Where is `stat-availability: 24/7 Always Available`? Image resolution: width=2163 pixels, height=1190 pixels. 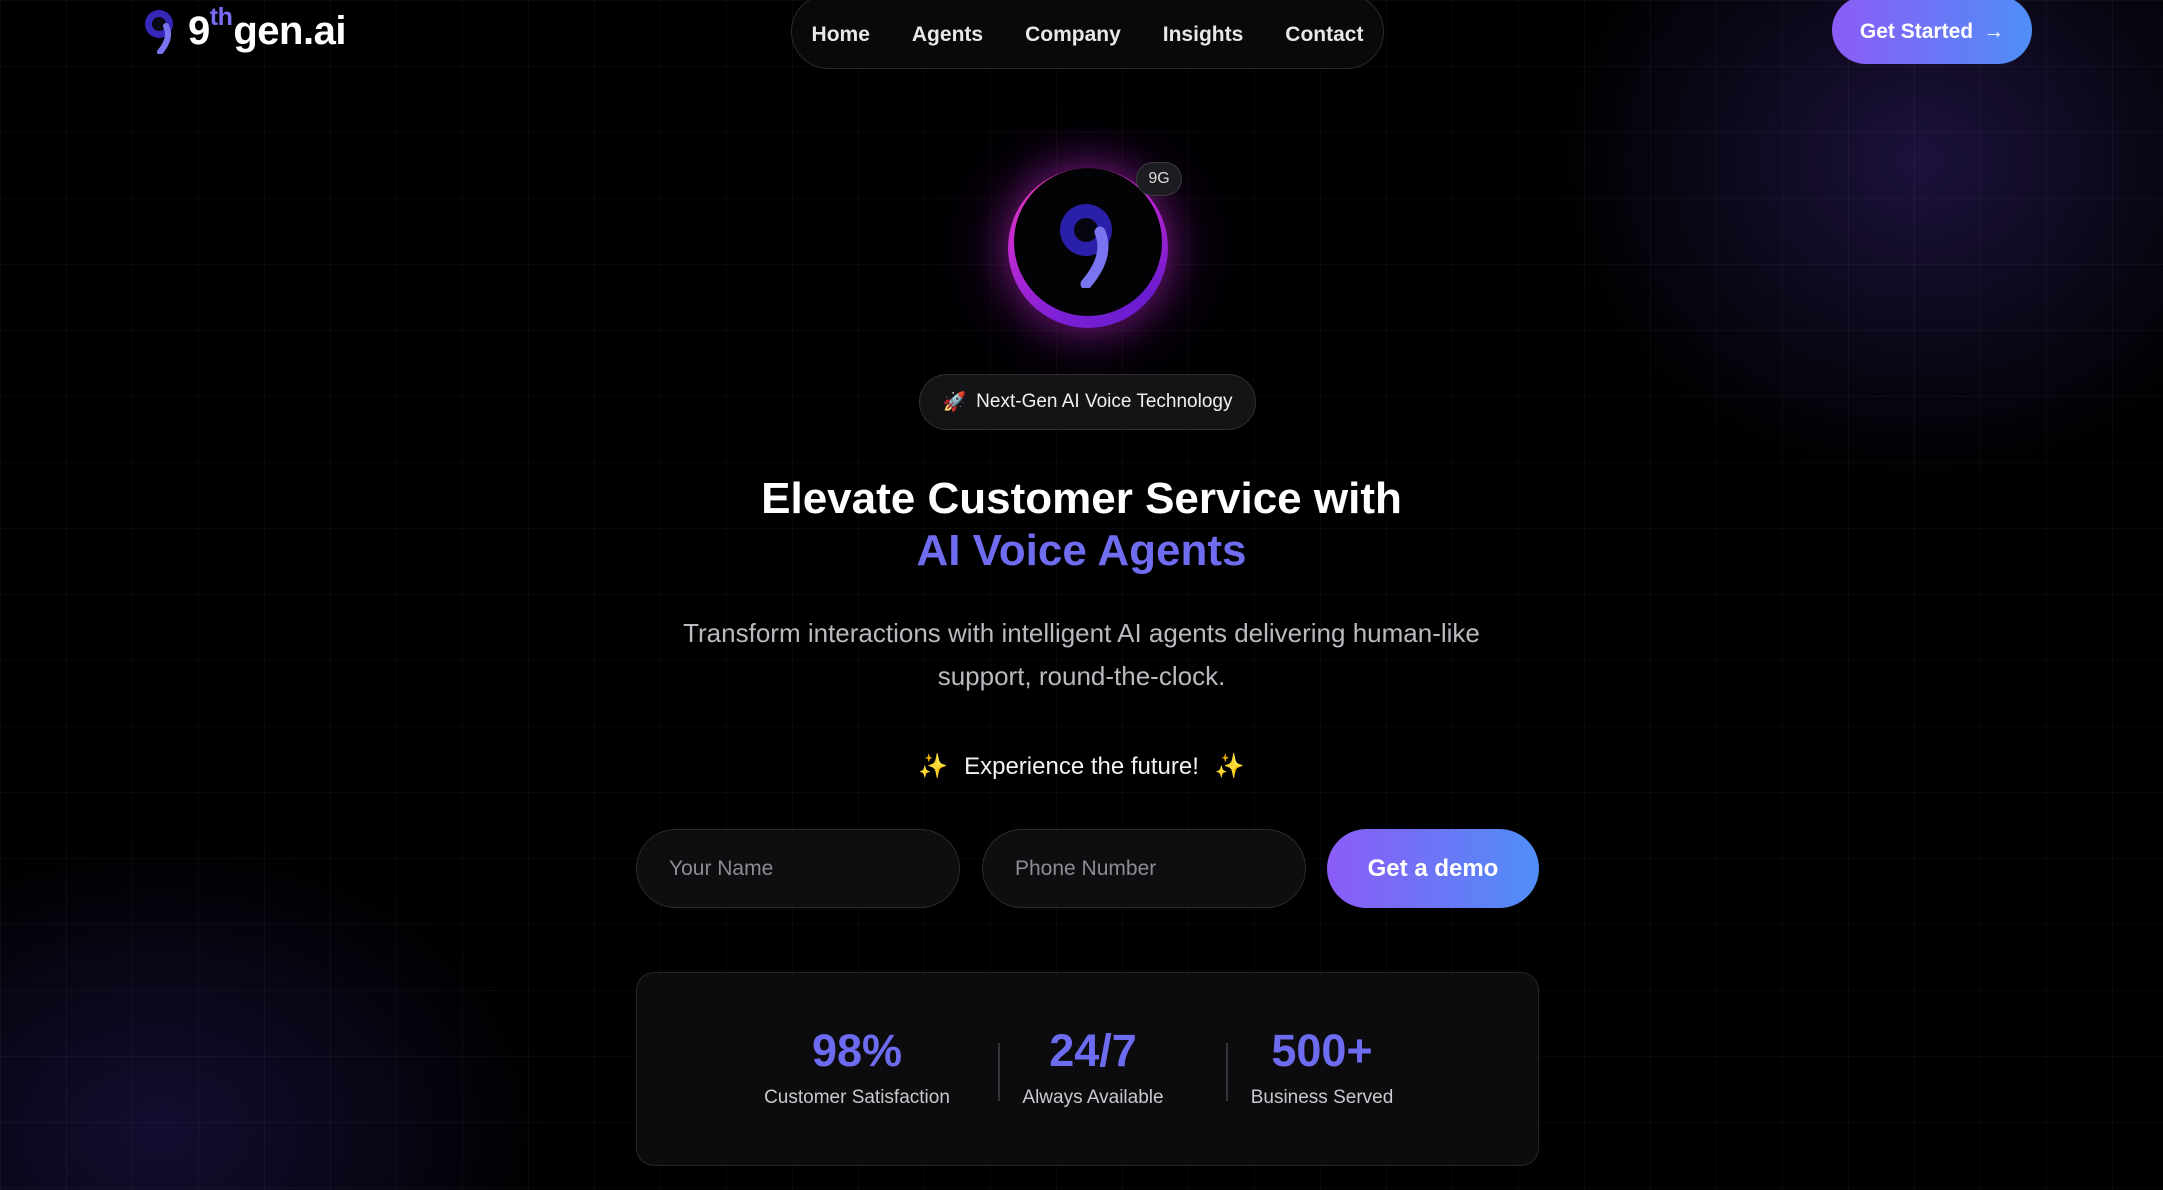 stat-availability: 24/7 Always Available is located at coordinates (1093, 1067).